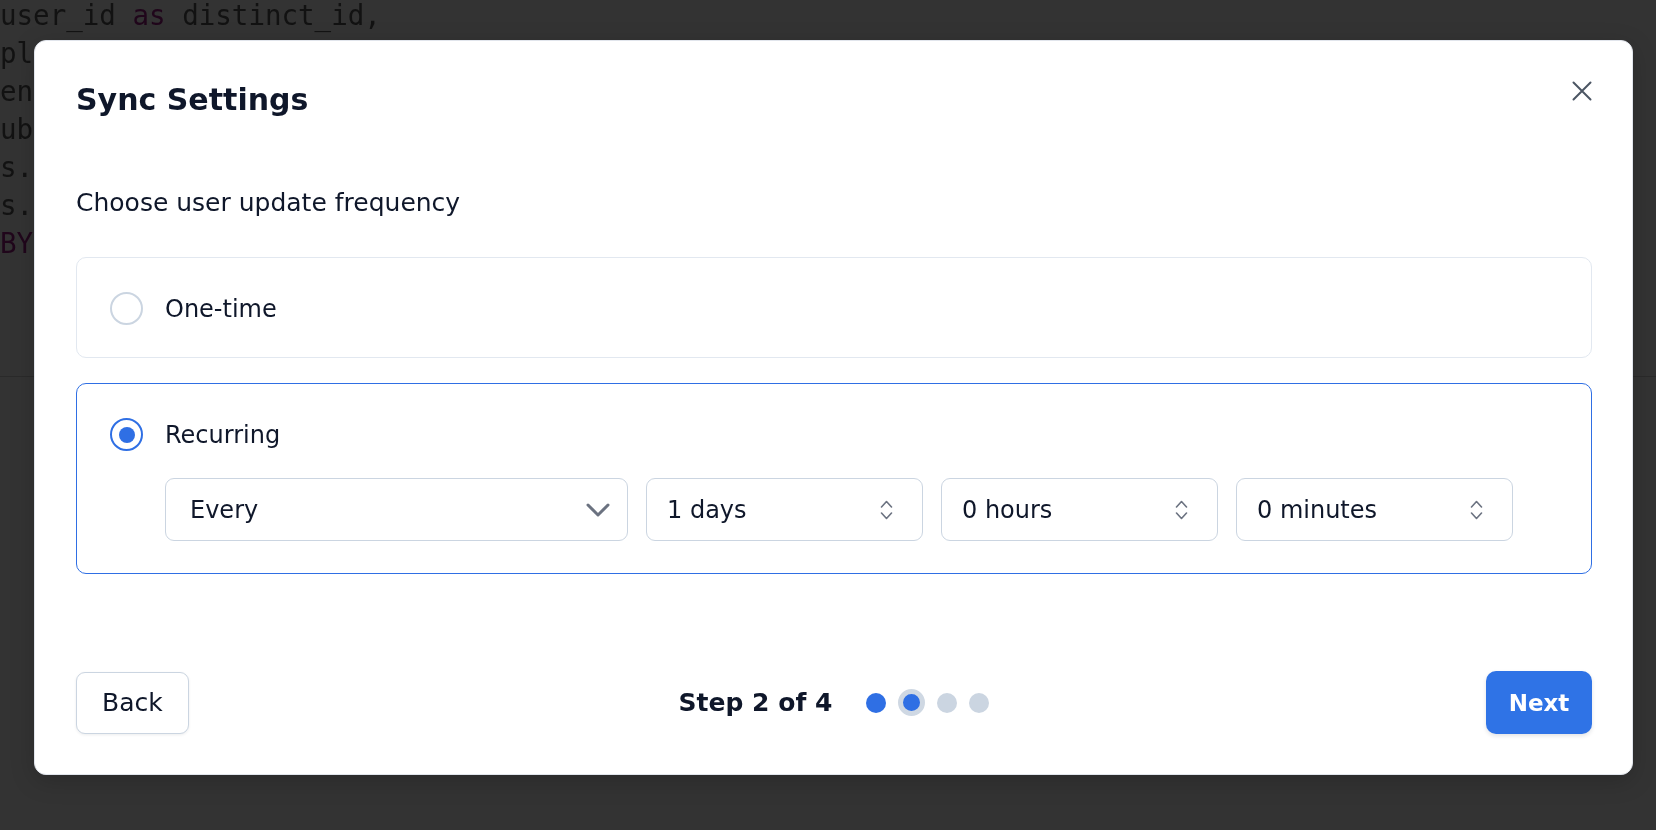  What do you see at coordinates (132, 702) in the screenshot?
I see `back-button: Back` at bounding box center [132, 702].